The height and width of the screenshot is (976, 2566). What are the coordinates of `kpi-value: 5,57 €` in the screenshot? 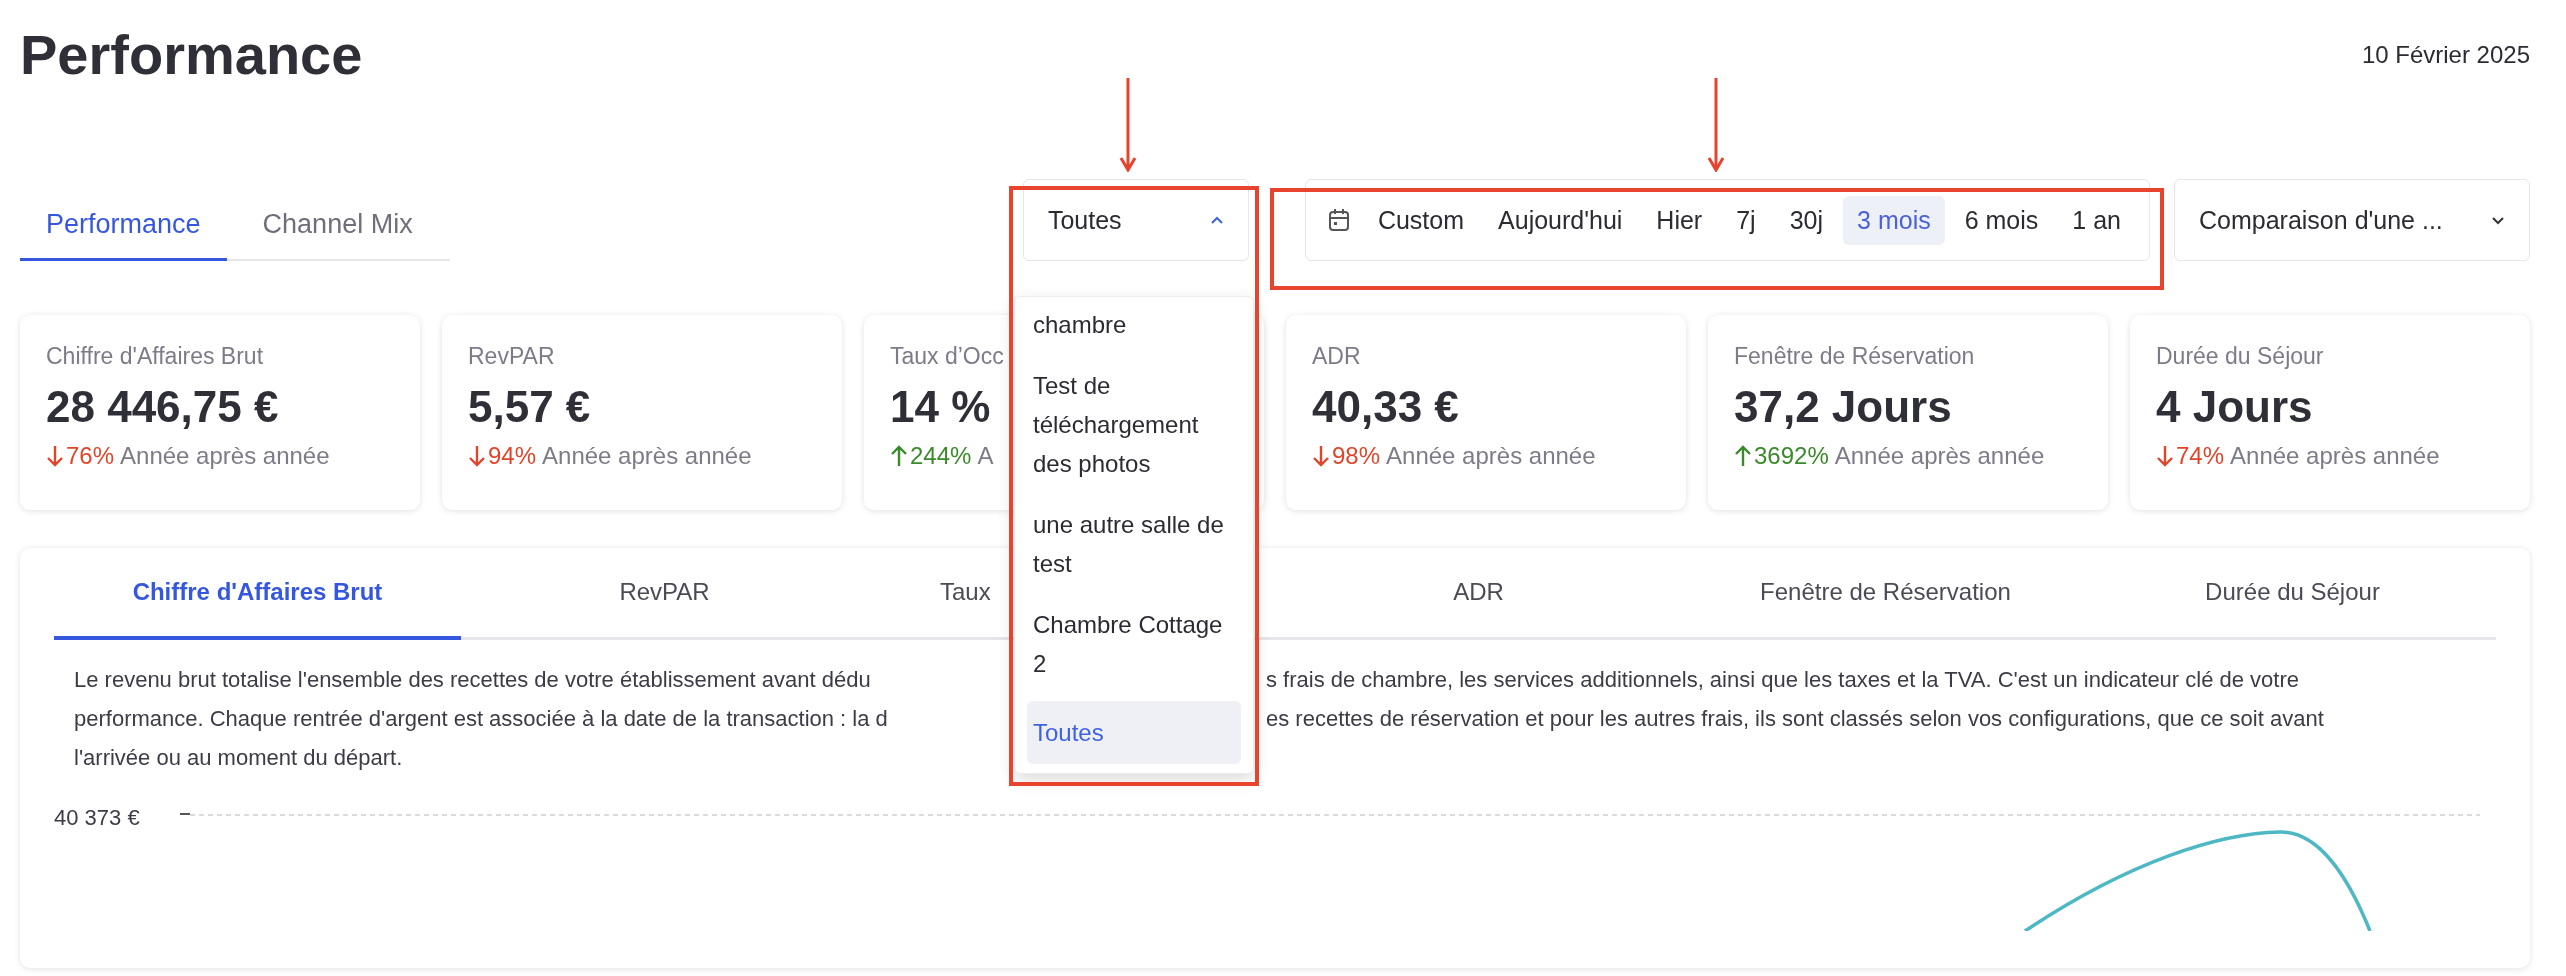 It's located at (529, 407).